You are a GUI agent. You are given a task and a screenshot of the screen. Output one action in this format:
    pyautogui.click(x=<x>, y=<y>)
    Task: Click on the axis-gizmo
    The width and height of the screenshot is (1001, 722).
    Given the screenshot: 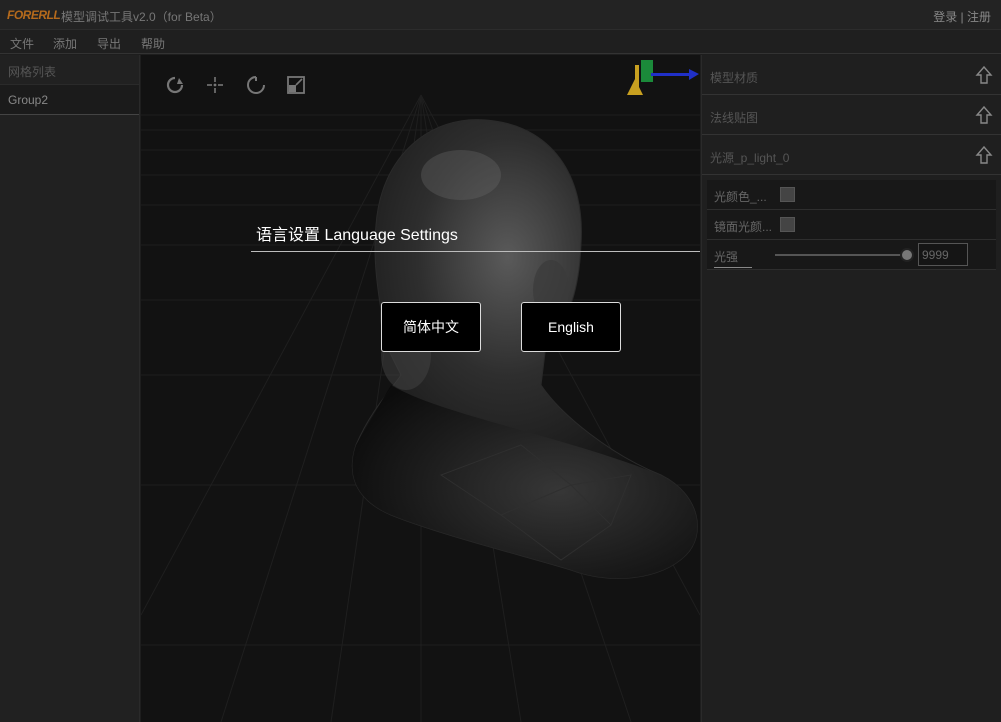 What is the action you would take?
    pyautogui.click(x=663, y=77)
    